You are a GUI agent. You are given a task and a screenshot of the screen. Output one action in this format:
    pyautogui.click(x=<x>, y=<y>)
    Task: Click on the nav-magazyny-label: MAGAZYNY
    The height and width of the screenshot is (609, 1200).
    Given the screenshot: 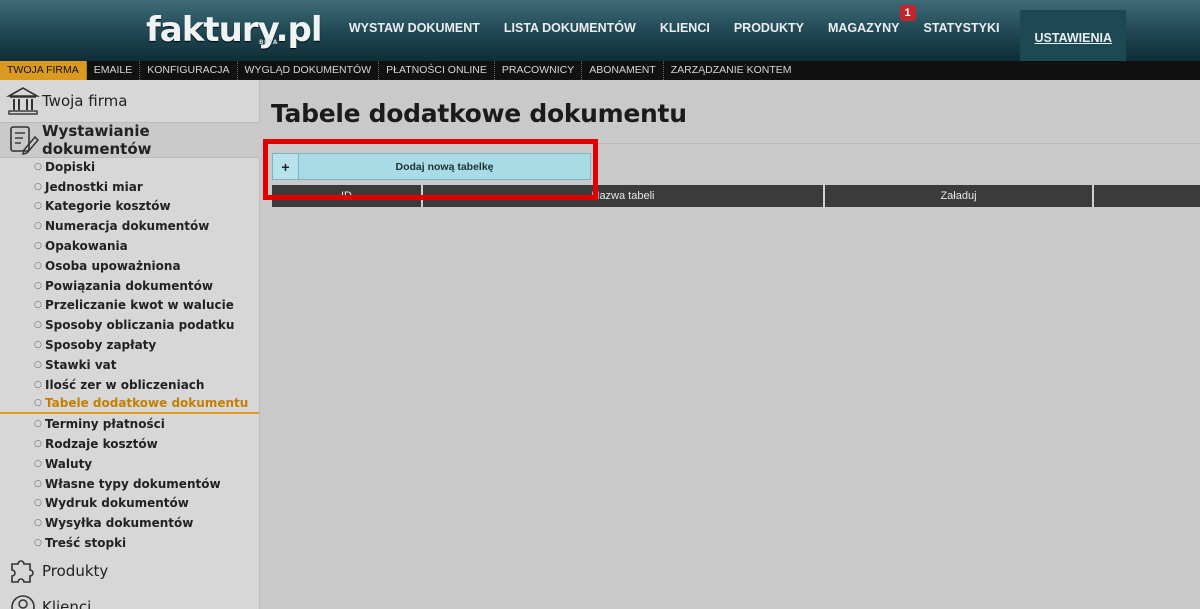 What is the action you would take?
    pyautogui.click(x=863, y=28)
    